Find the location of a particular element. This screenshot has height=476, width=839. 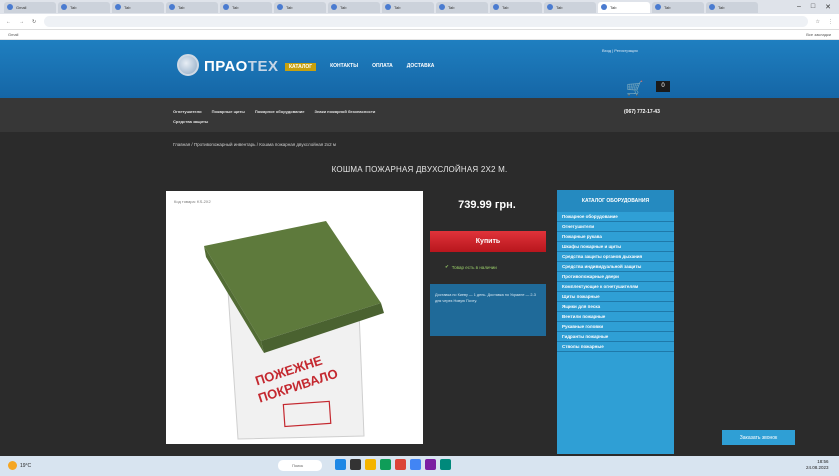

browser-tab: Gmail is located at coordinates (30, 7).